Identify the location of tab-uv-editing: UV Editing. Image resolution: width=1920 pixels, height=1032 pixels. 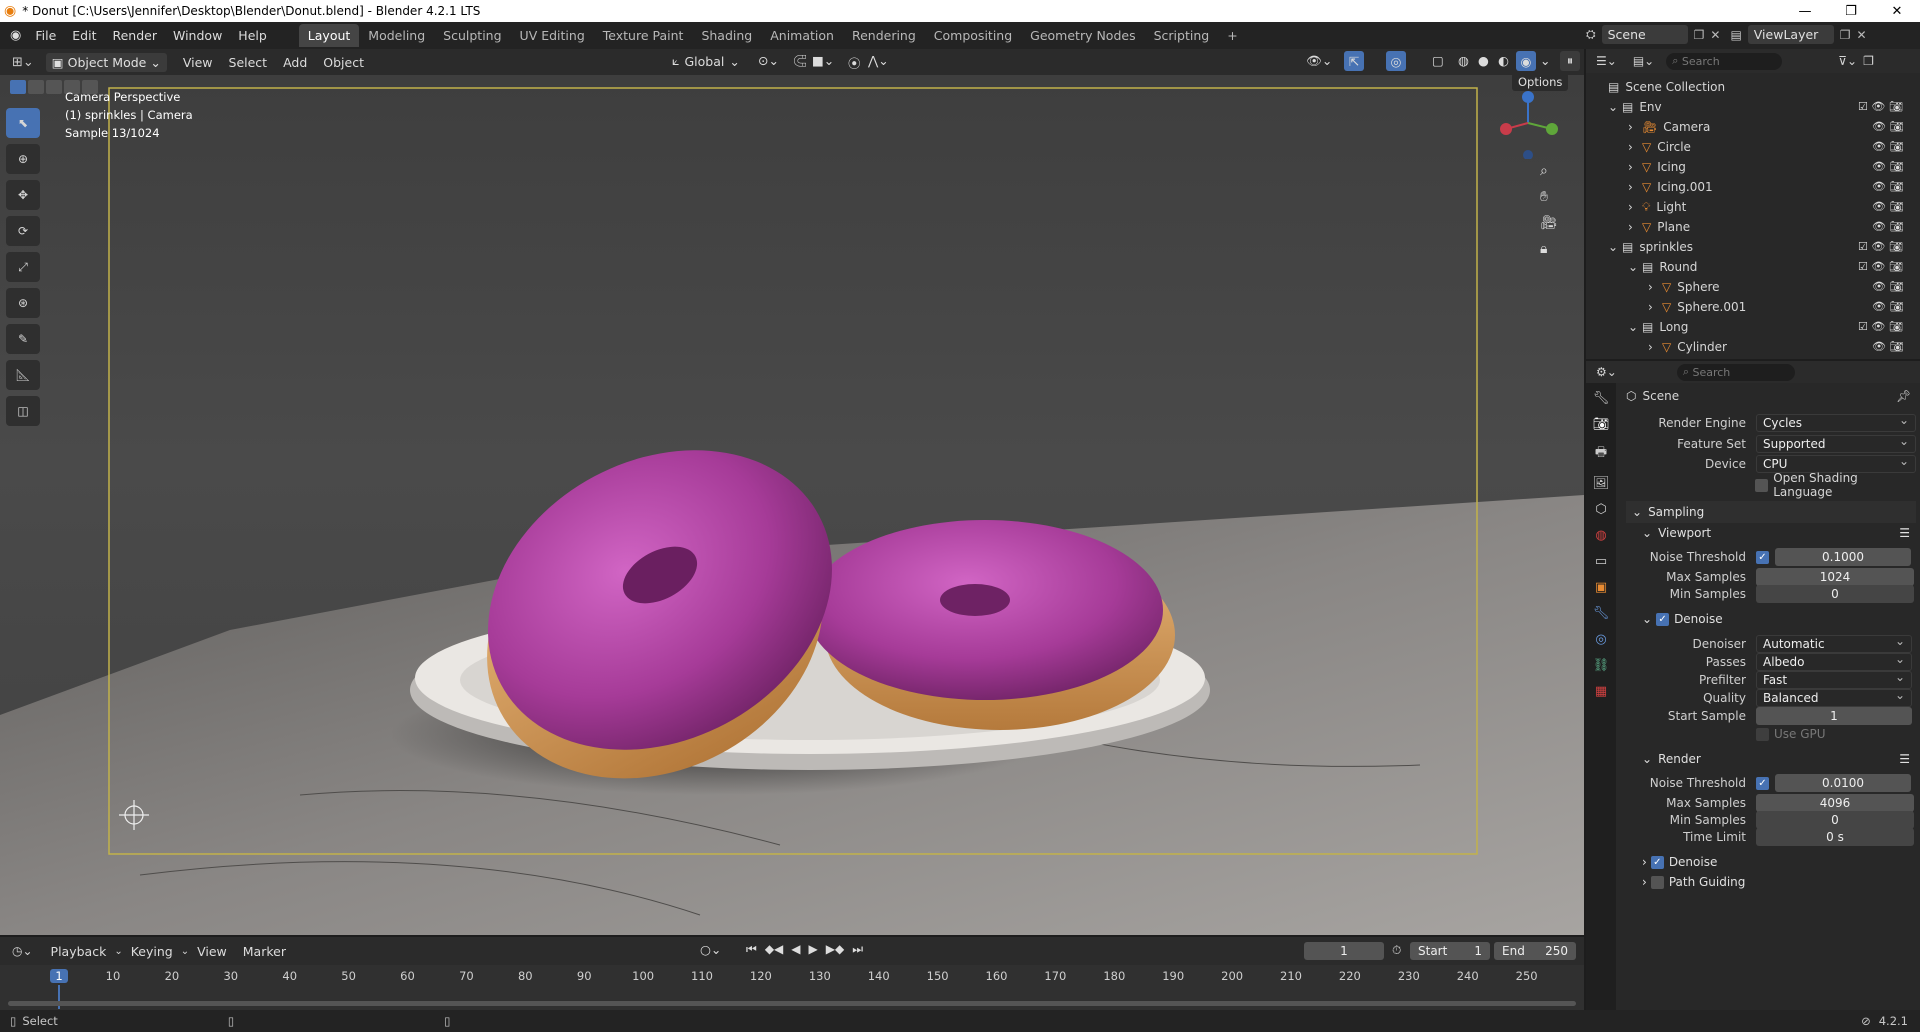
(552, 35).